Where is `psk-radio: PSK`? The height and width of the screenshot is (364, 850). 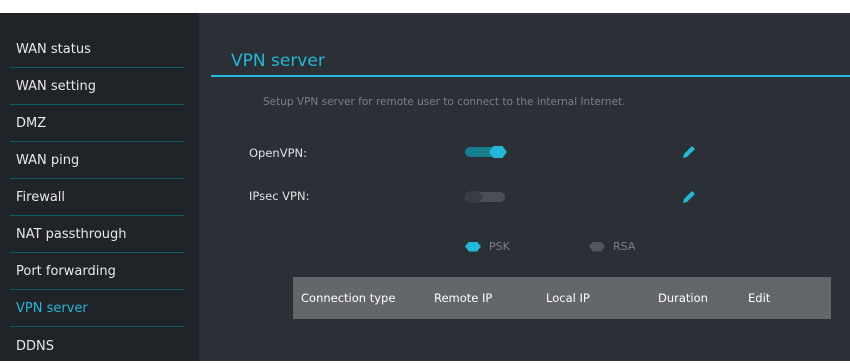 psk-radio: PSK is located at coordinates (487, 246).